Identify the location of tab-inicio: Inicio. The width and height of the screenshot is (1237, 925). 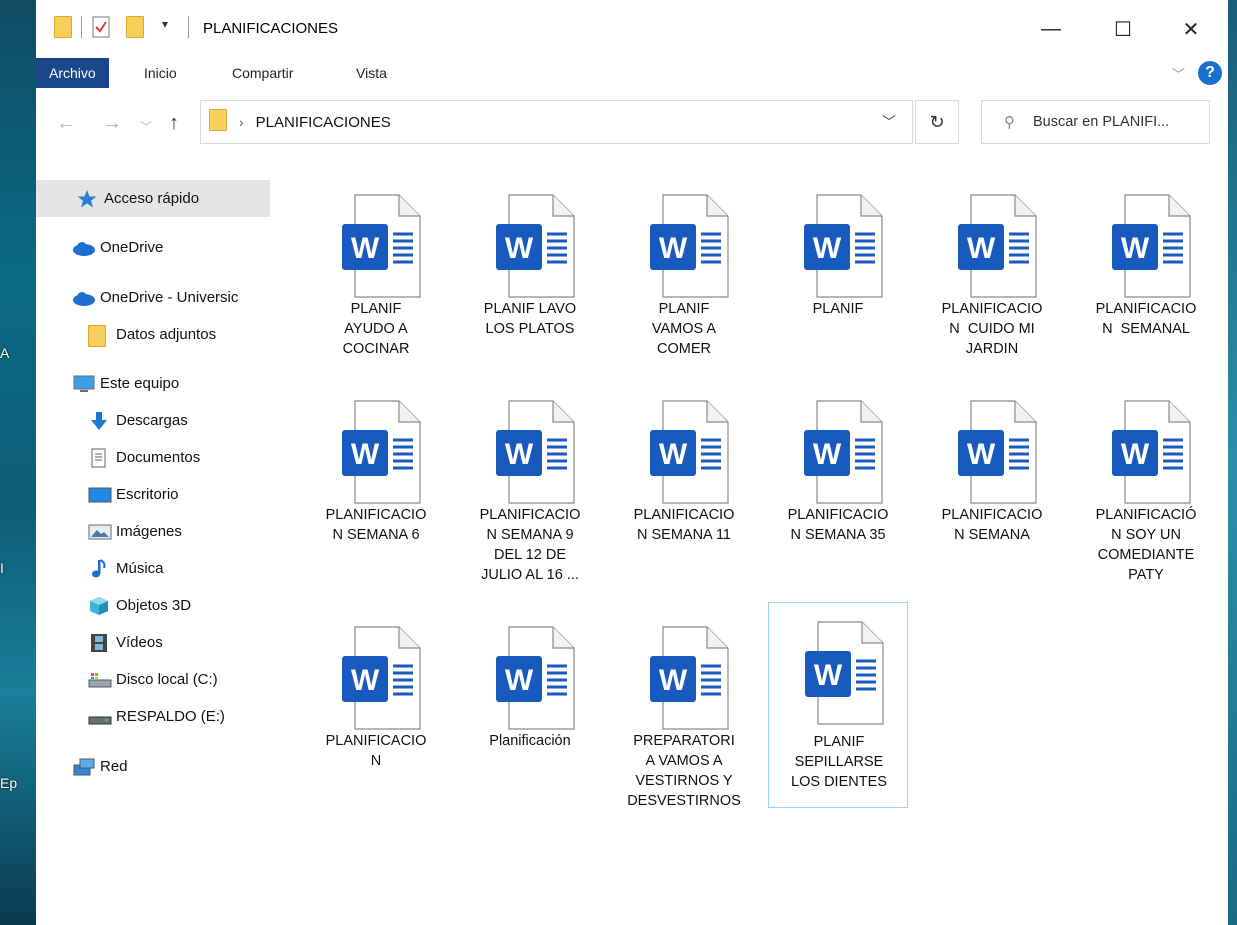
(160, 73).